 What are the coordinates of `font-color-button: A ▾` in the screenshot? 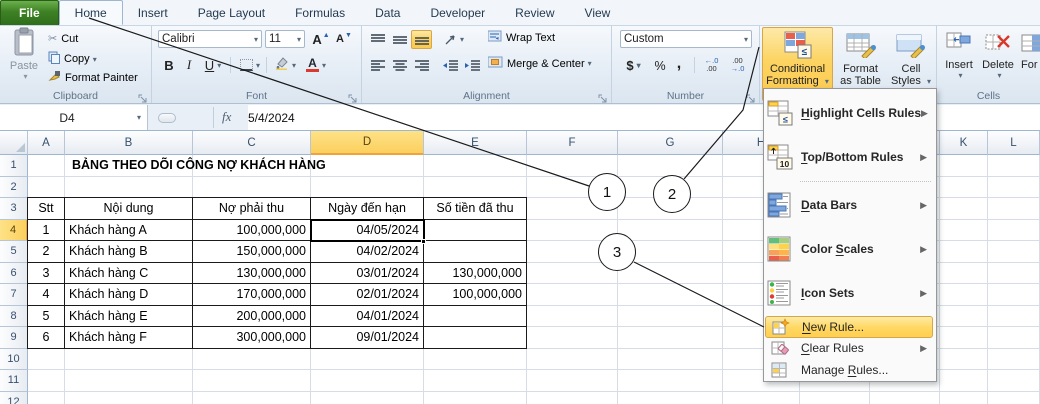 It's located at (316, 65).